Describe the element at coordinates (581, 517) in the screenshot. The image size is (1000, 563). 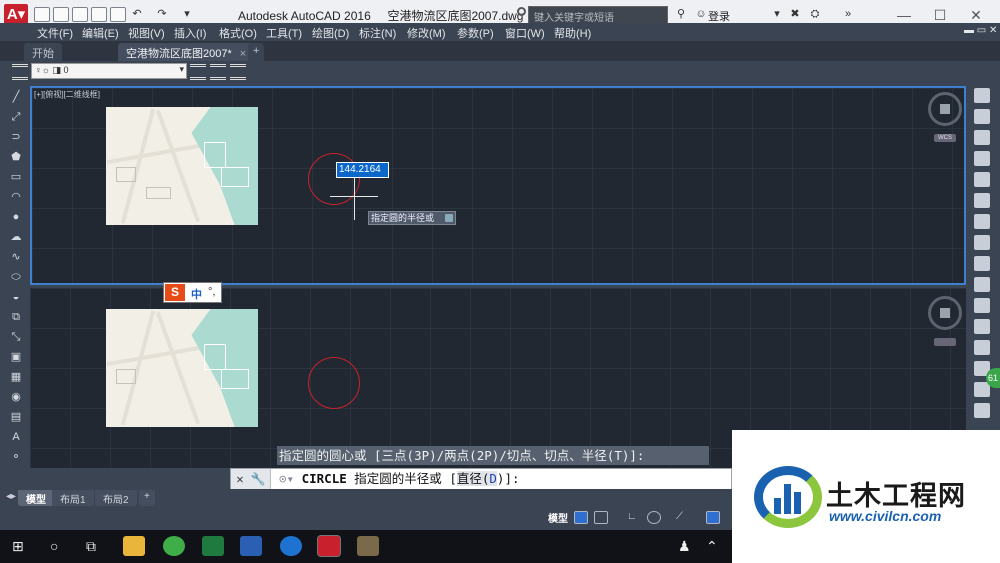
I see `grid-icon` at that location.